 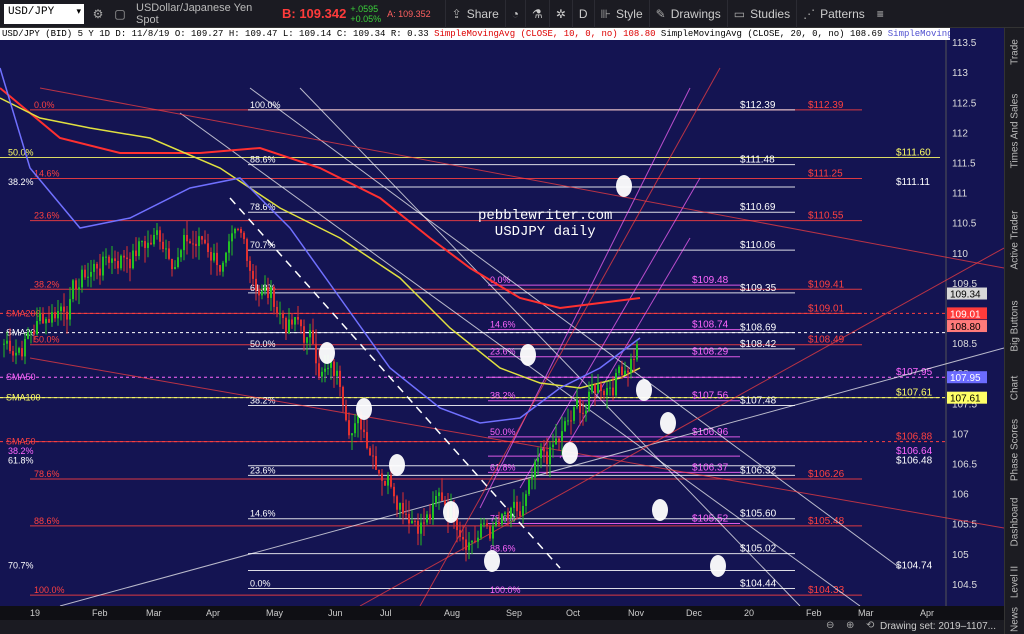 What do you see at coordinates (1014, 326) in the screenshot?
I see `sidetab-big-buttons: Big Buttons` at bounding box center [1014, 326].